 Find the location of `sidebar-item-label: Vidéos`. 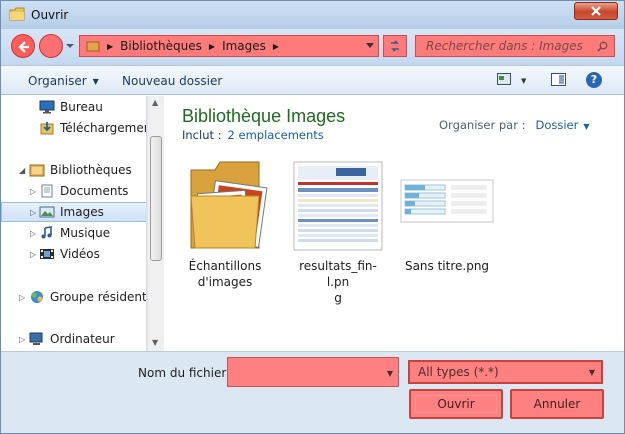

sidebar-item-label: Vidéos is located at coordinates (80, 254).